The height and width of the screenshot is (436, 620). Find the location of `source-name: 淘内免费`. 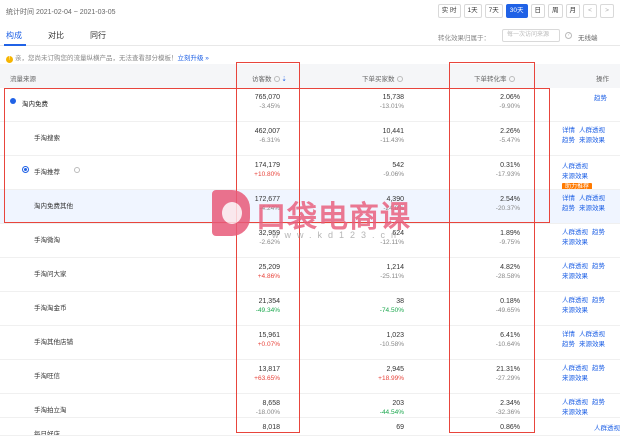

source-name: 淘内免费 is located at coordinates (35, 104).